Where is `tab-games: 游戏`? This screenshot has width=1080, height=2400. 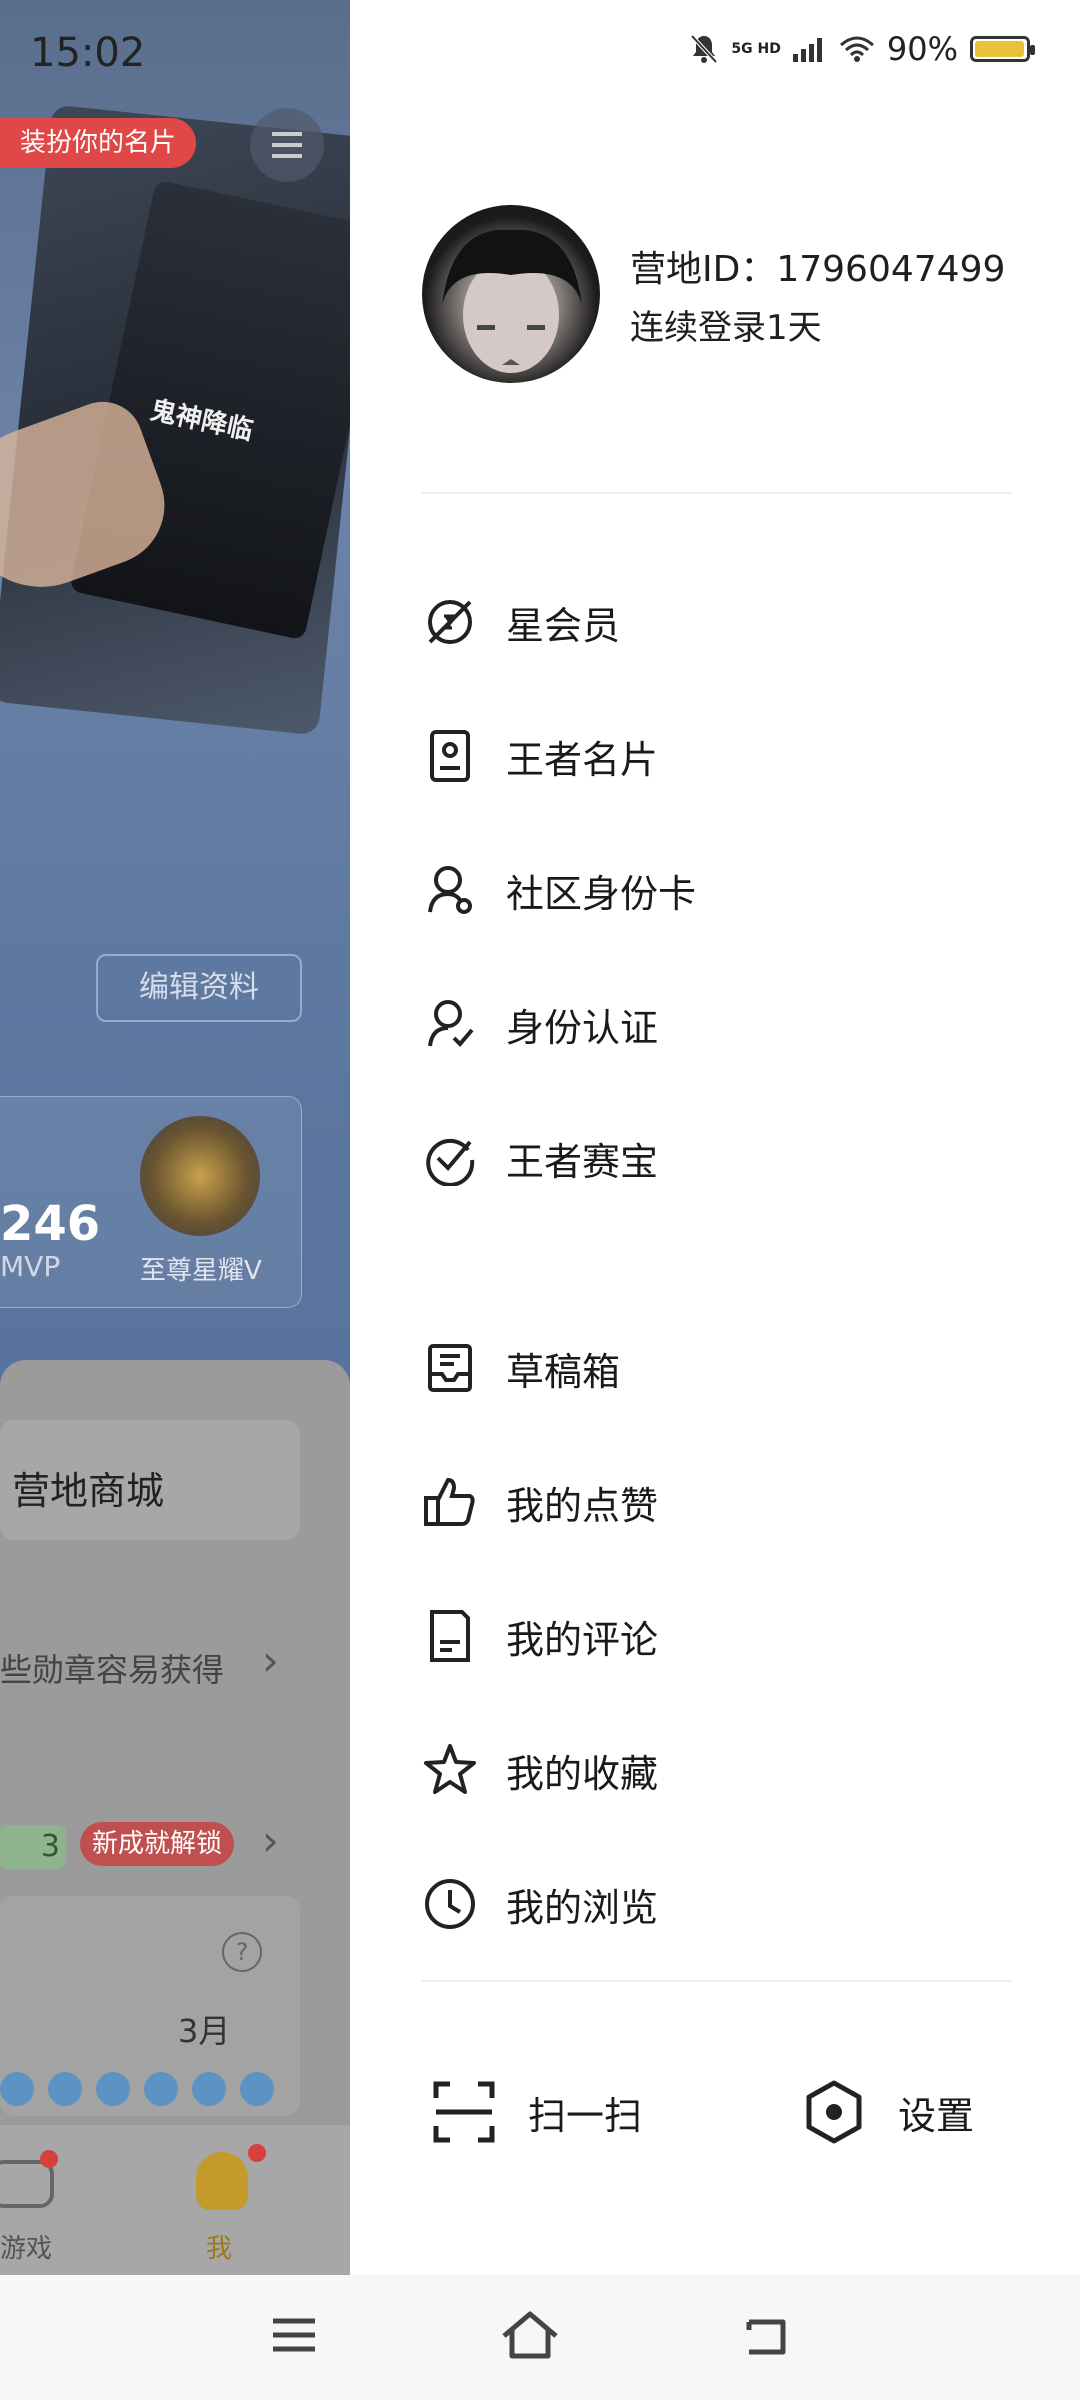 tab-games: 游戏 is located at coordinates (26, 2246).